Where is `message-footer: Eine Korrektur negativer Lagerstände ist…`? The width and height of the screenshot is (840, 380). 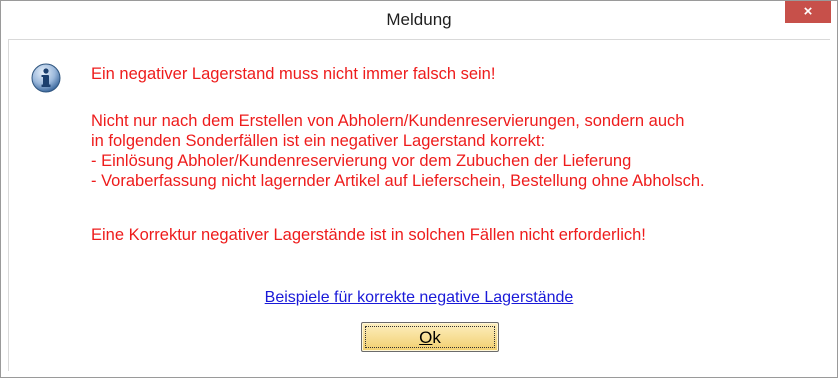
message-footer: Eine Korrektur negativer Lagerstände ist… is located at coordinates (368, 235).